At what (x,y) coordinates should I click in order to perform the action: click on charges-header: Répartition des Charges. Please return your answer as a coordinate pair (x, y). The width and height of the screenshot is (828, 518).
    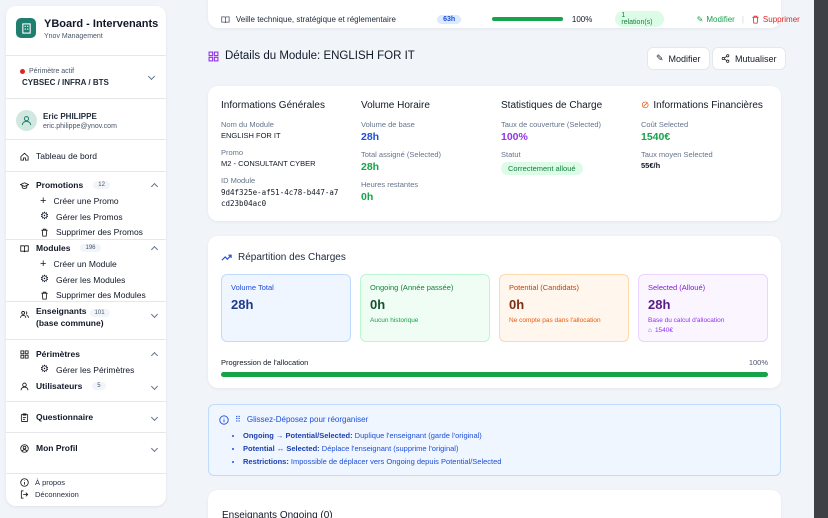
    Looking at the image, I should click on (283, 257).